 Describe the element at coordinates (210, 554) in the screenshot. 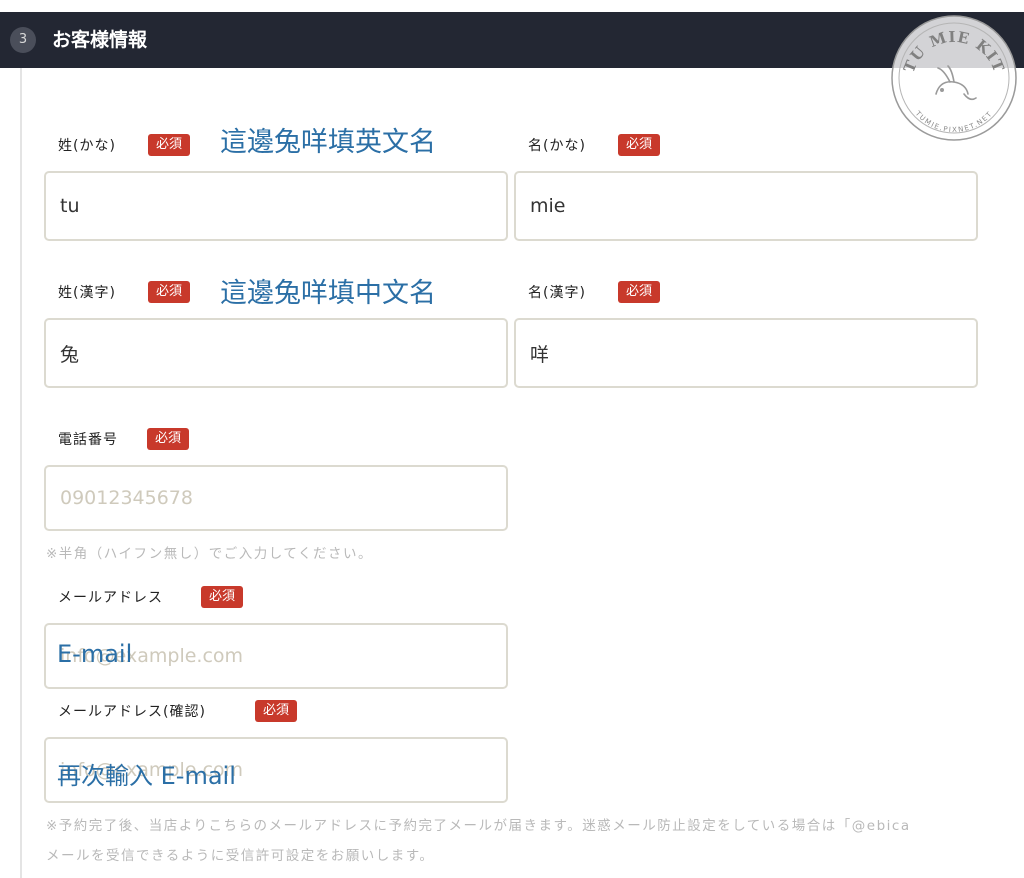

I see `phone-note: ※半角（ハイフン無し）でご入力してください。` at that location.